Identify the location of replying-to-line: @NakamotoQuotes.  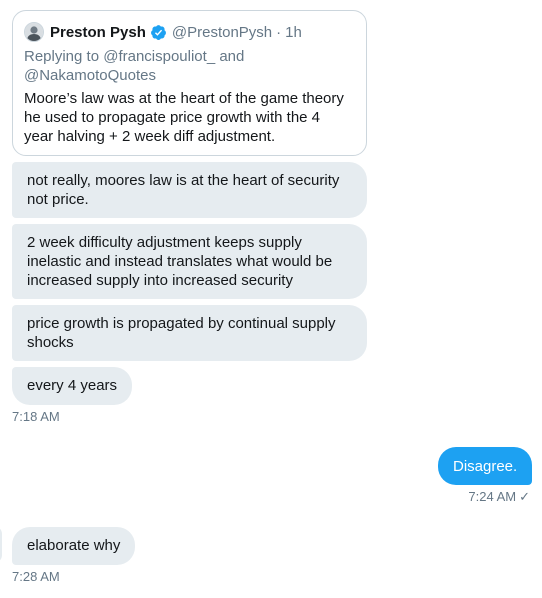
(189, 75).